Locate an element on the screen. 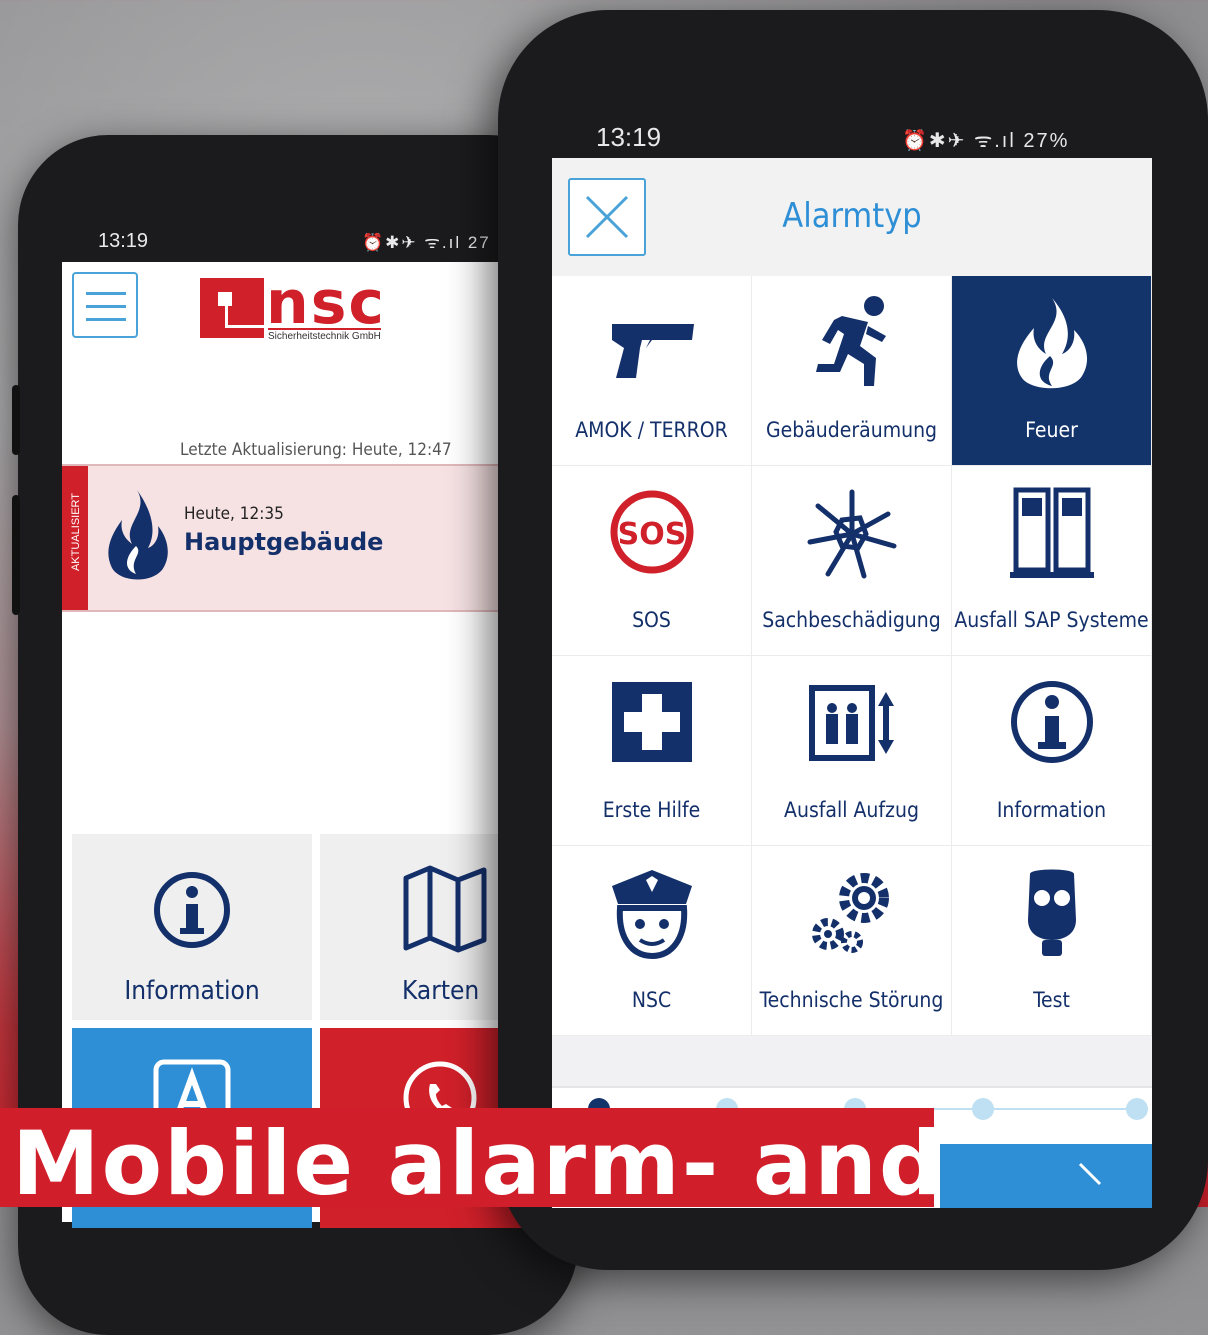 The image size is (1208, 1335). next-button is located at coordinates (1046, 1176).